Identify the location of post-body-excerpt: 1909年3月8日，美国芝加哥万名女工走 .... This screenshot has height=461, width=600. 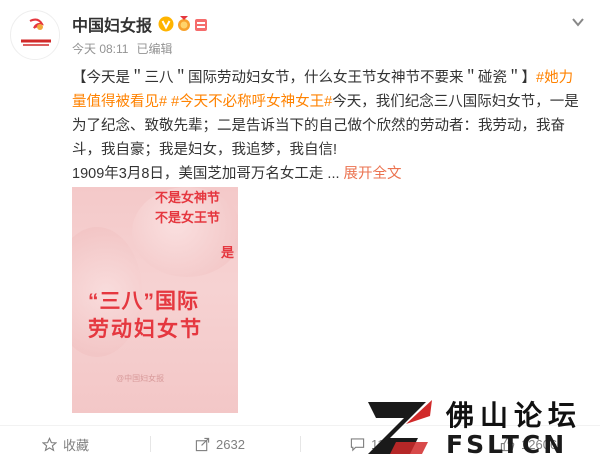
(206, 174).